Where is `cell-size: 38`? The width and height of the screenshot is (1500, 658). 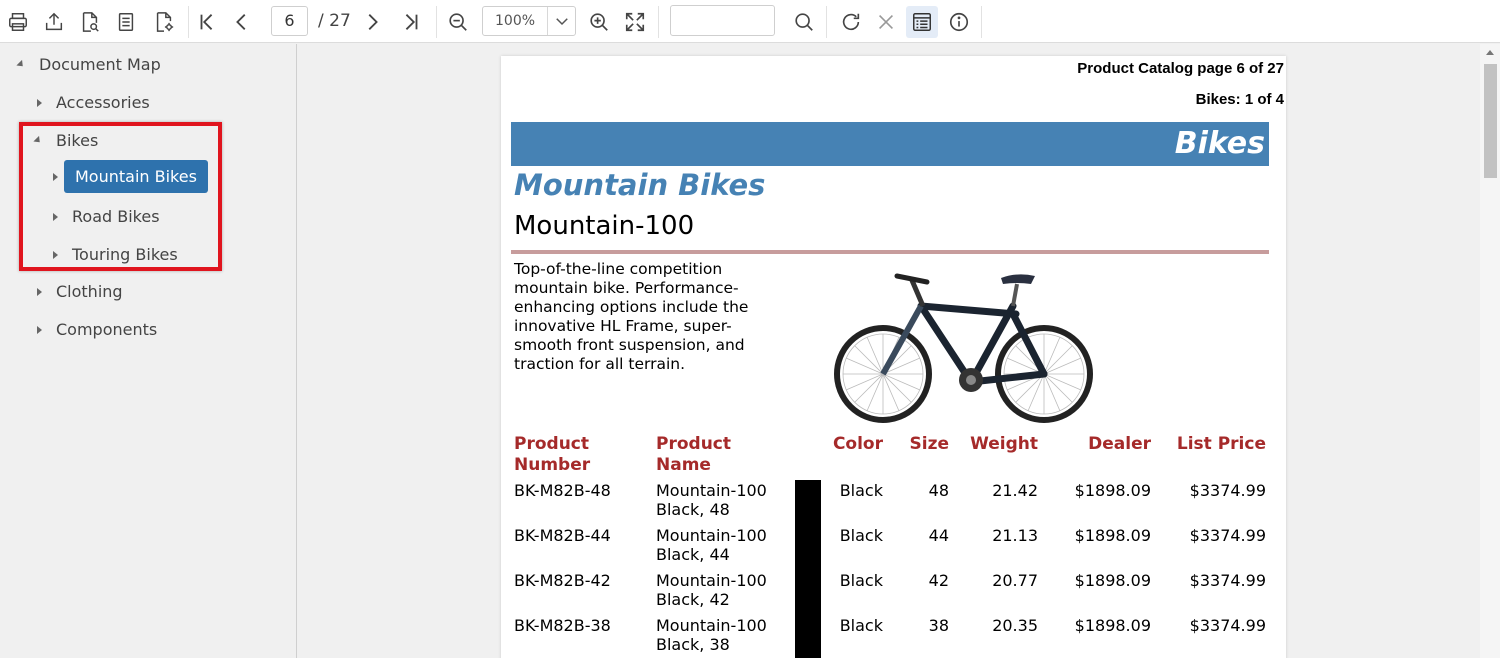 cell-size: 38 is located at coordinates (938, 625).